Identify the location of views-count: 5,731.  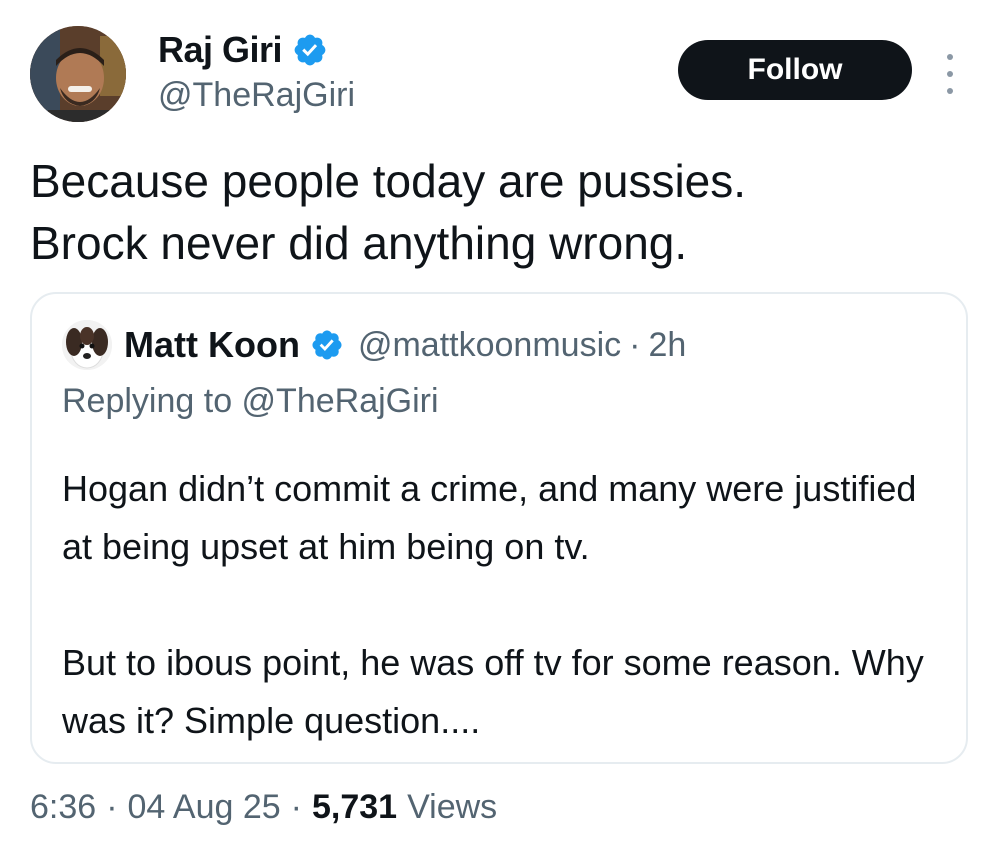
(355, 807).